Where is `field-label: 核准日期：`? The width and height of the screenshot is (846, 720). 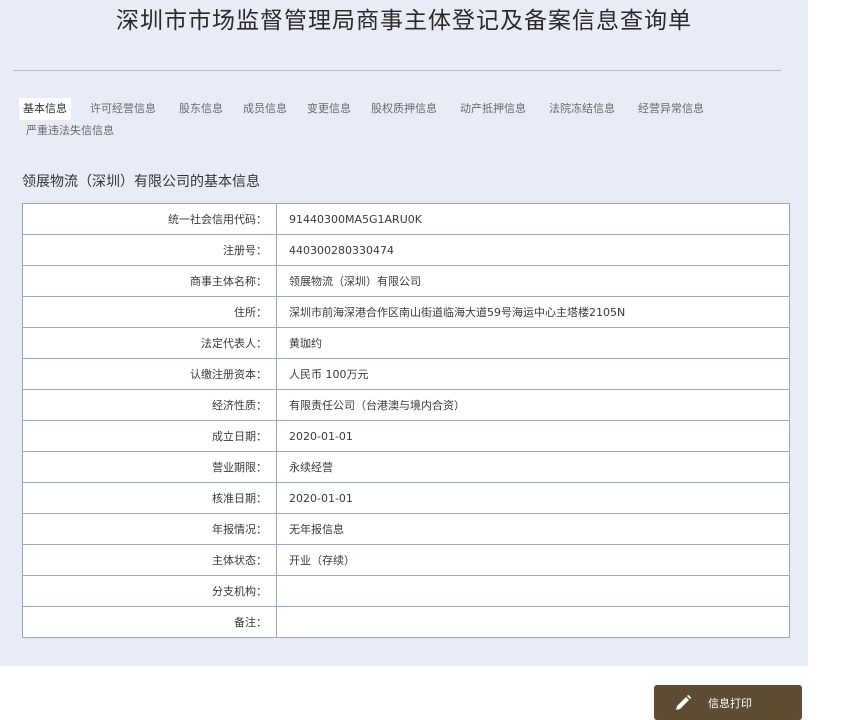
field-label: 核准日期： is located at coordinates (149, 498).